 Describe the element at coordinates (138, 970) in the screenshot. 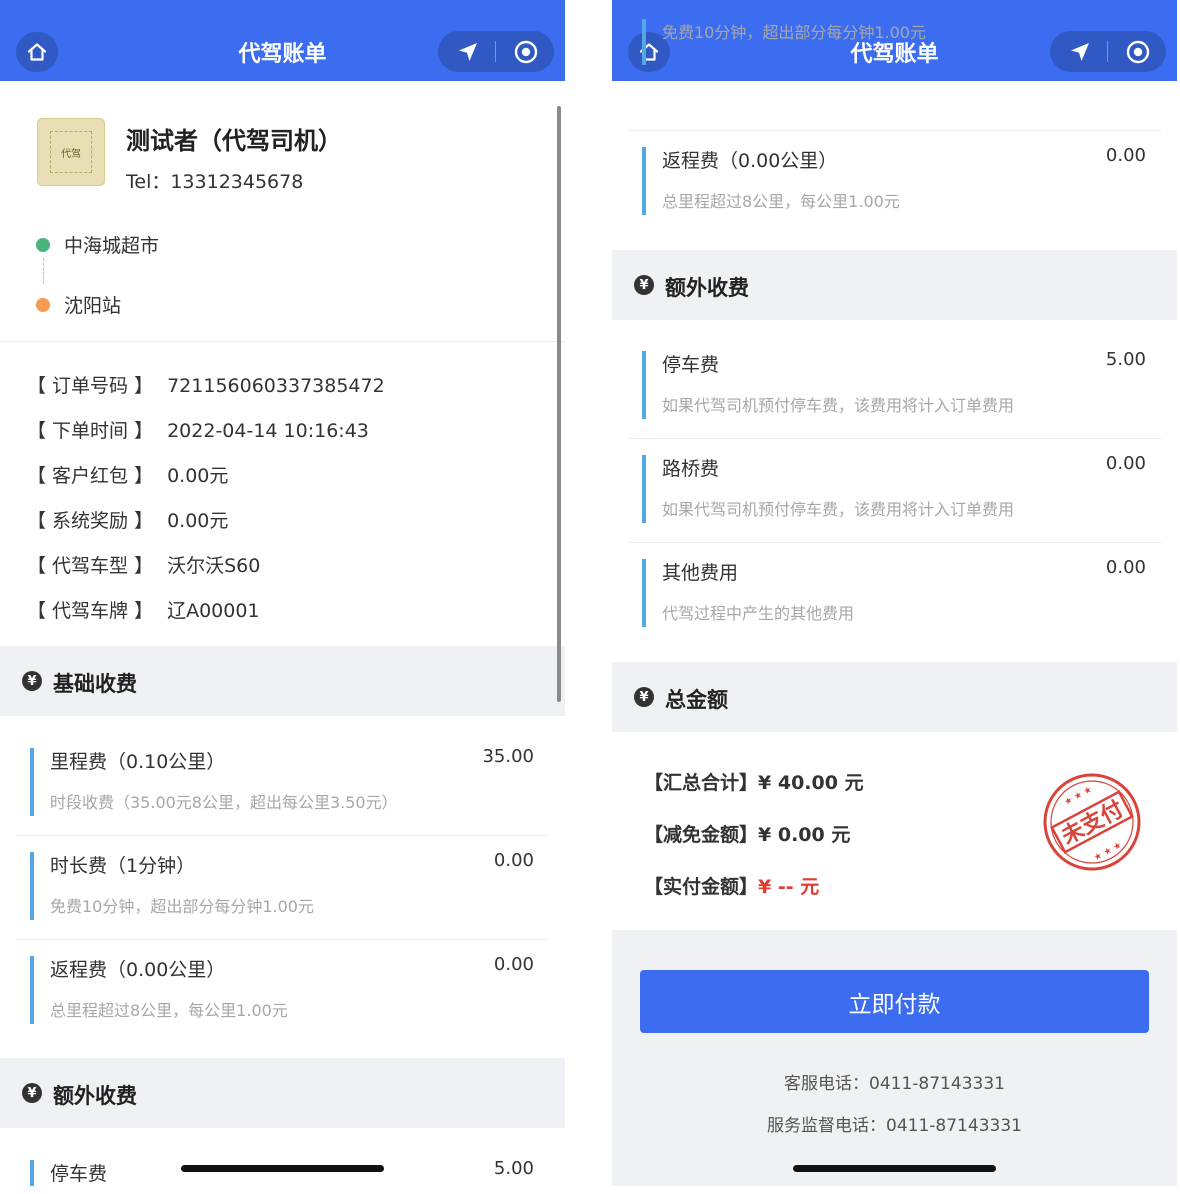

I see `fee-name: 返程费（0.00公里）` at that location.